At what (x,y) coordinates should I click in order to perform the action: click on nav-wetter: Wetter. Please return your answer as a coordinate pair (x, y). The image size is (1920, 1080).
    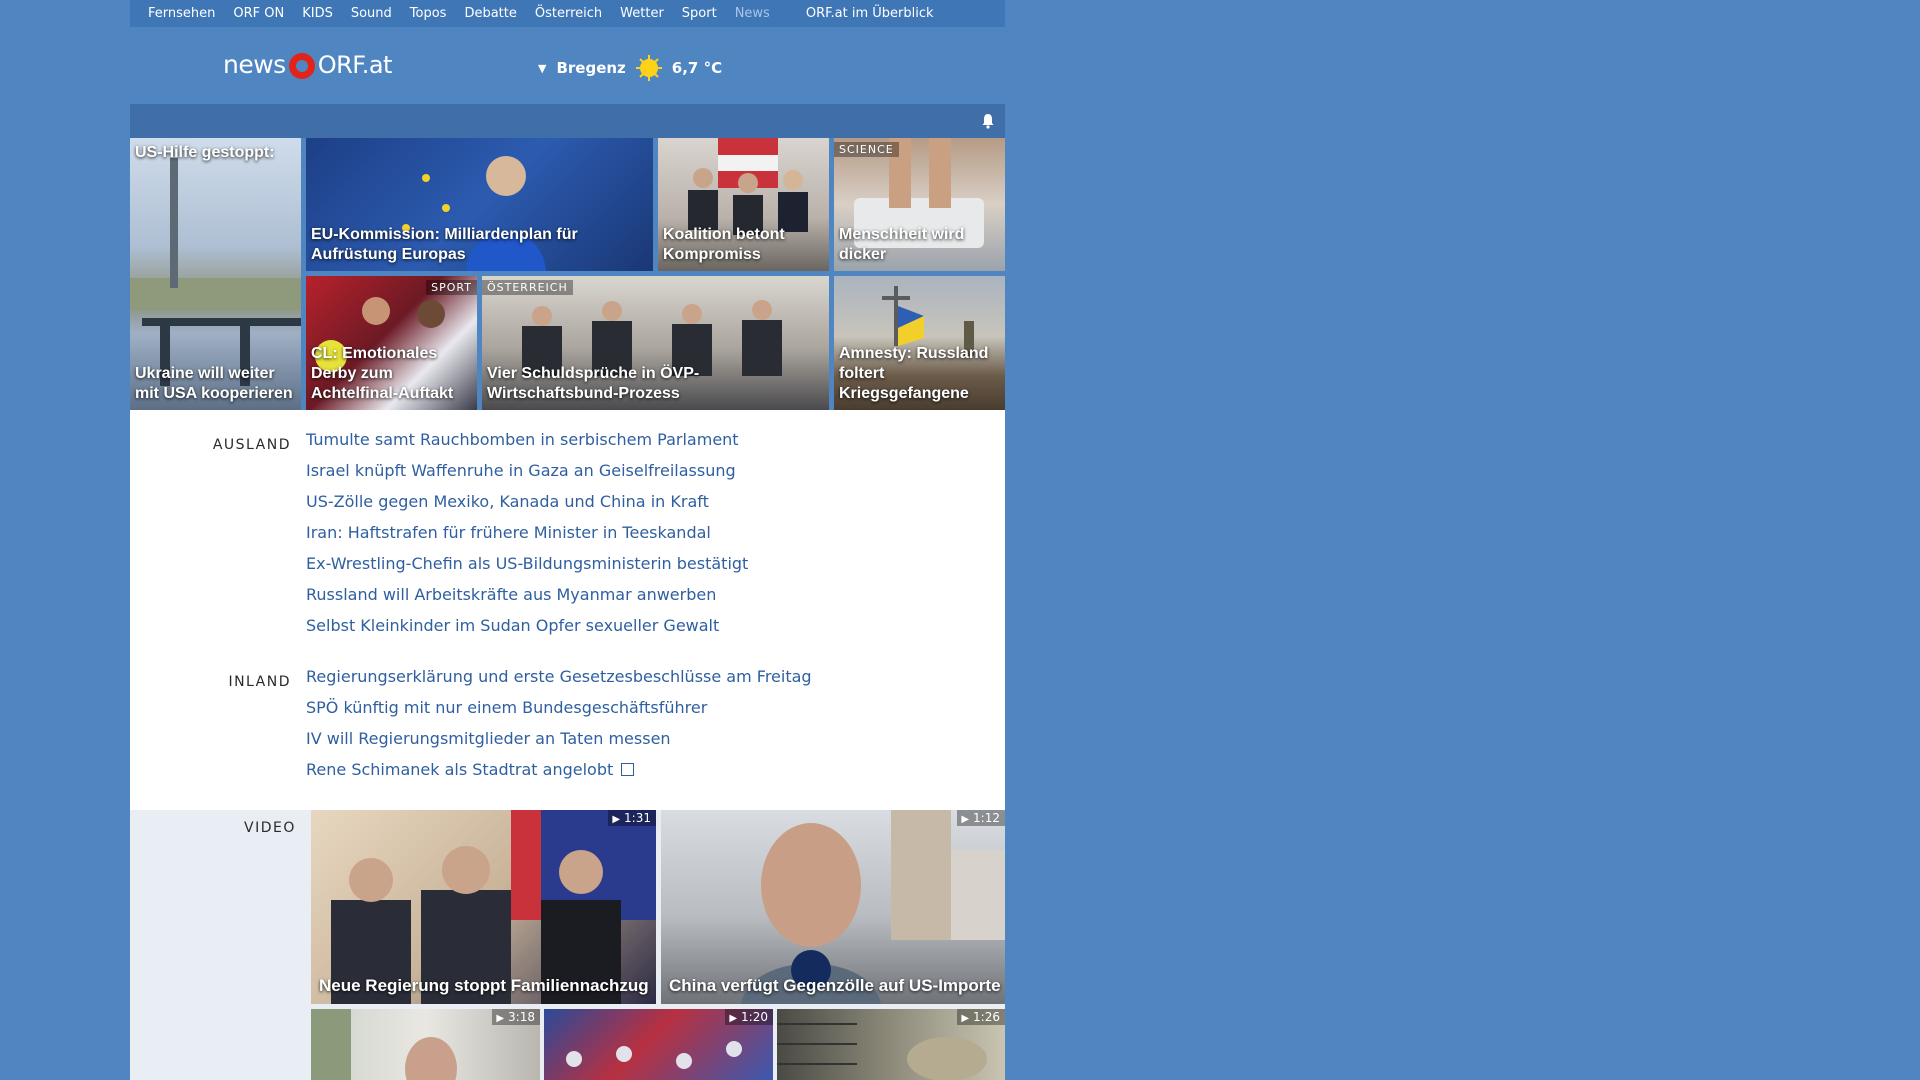
    Looking at the image, I should click on (642, 13).